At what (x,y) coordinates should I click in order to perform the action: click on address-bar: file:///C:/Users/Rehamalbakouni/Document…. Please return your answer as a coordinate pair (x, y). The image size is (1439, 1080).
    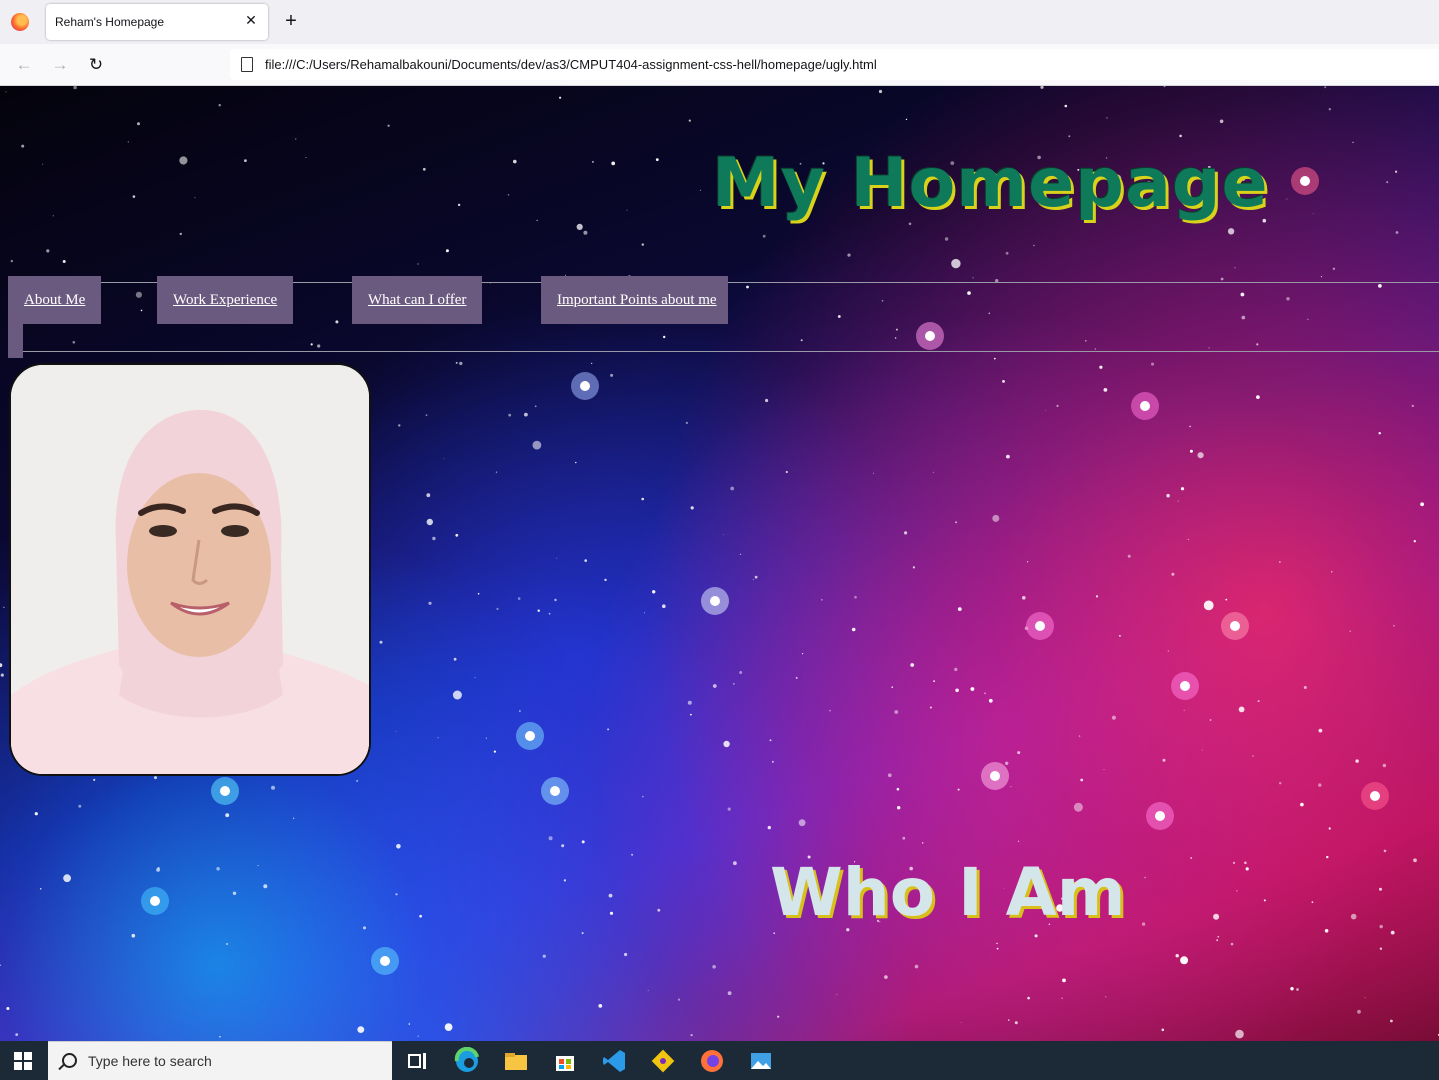
    Looking at the image, I should click on (834, 64).